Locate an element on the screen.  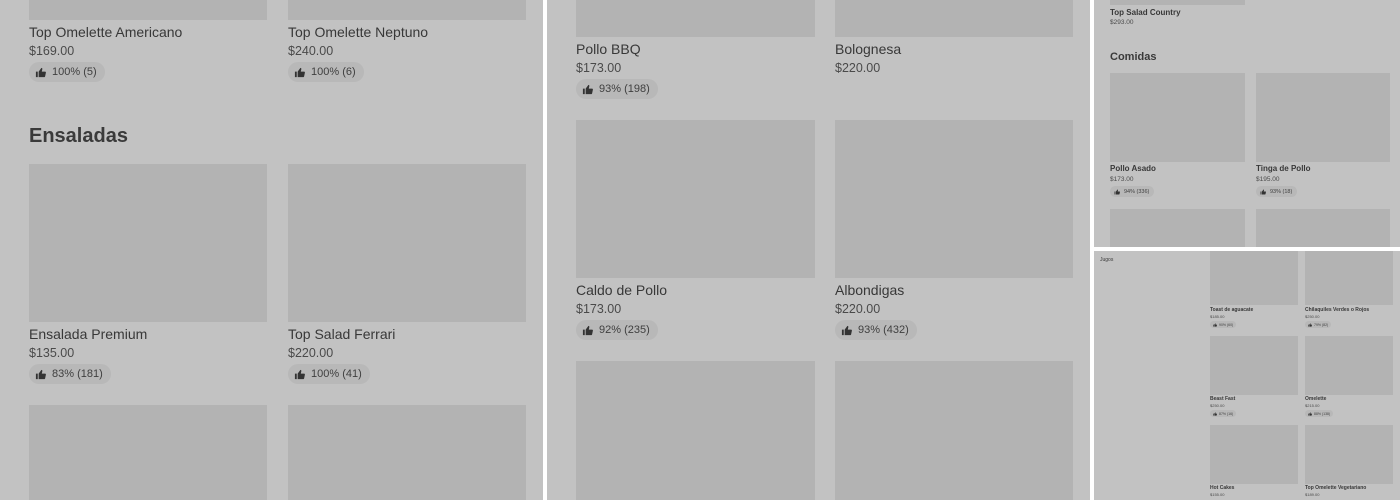
item-price: $189.00 is located at coordinates (1312, 494).